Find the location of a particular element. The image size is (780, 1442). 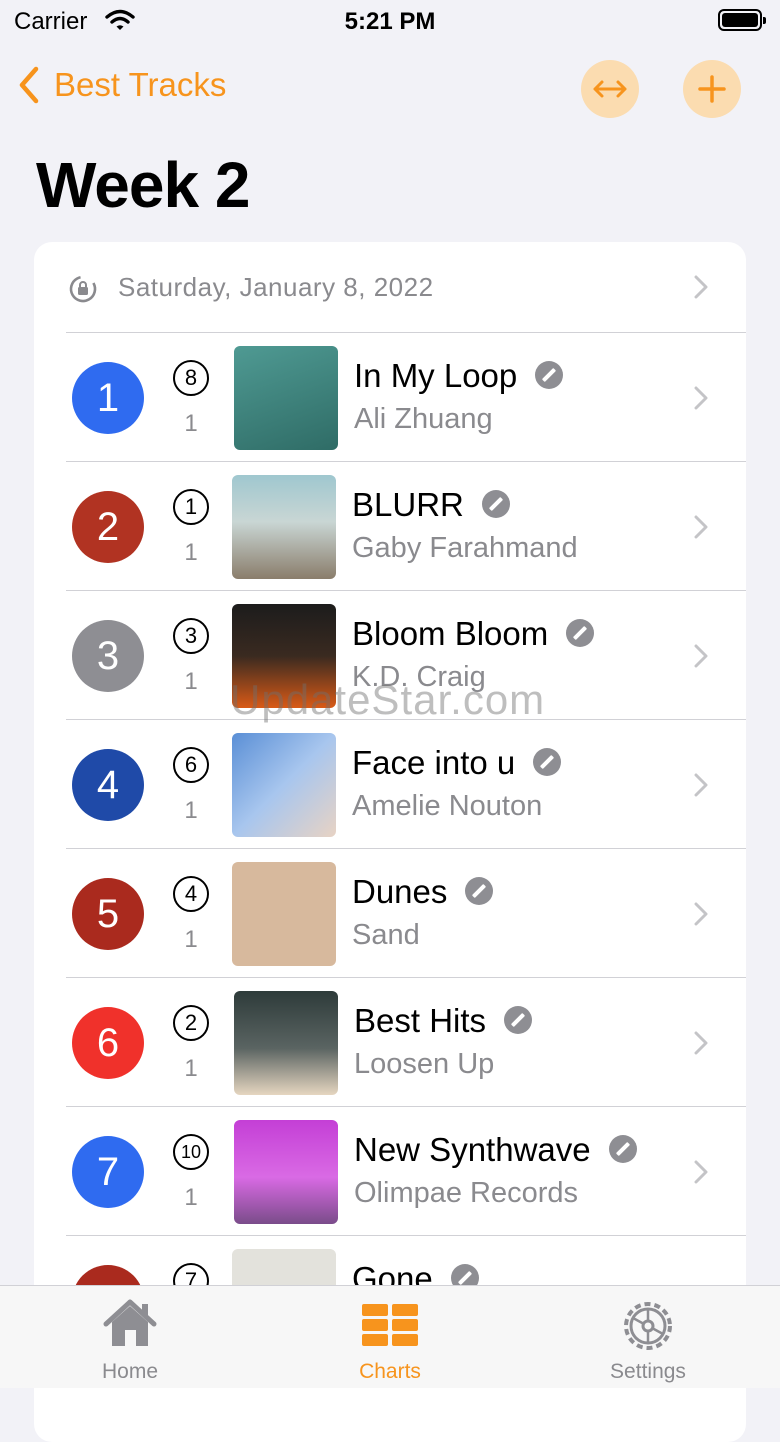

watermark: UpdateStar.com is located at coordinates (388, 699).